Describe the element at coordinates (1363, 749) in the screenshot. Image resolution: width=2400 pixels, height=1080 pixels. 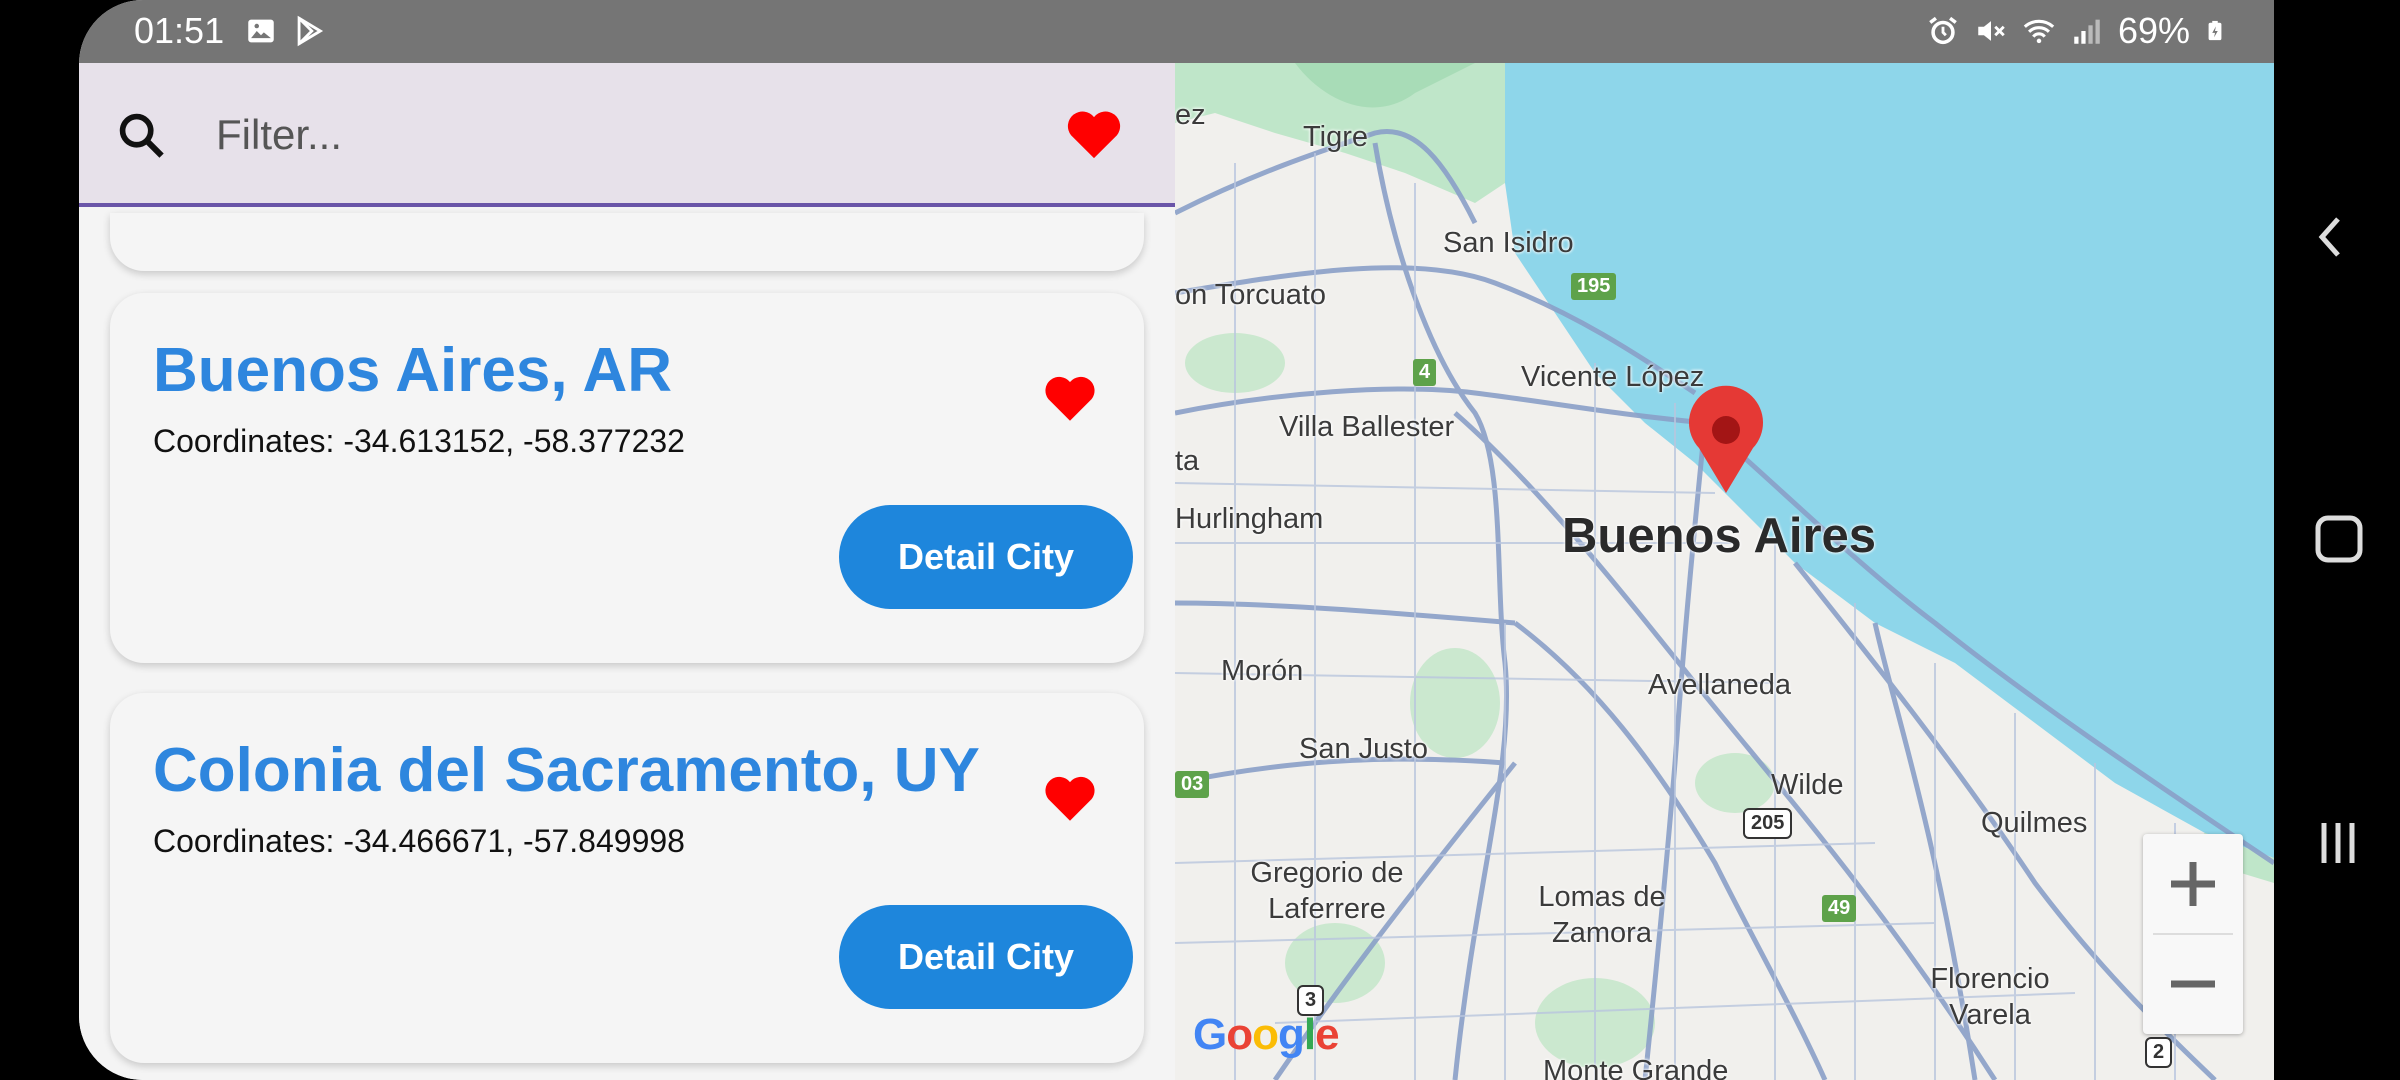
I see `map-place-label: San Justo` at that location.